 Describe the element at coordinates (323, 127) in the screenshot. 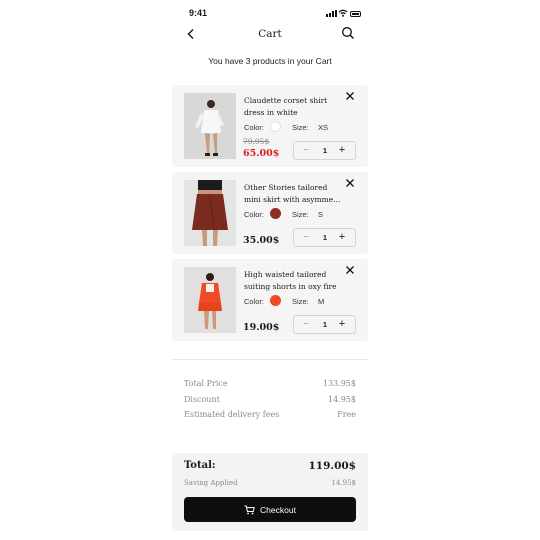

I see `size-value: XS` at that location.